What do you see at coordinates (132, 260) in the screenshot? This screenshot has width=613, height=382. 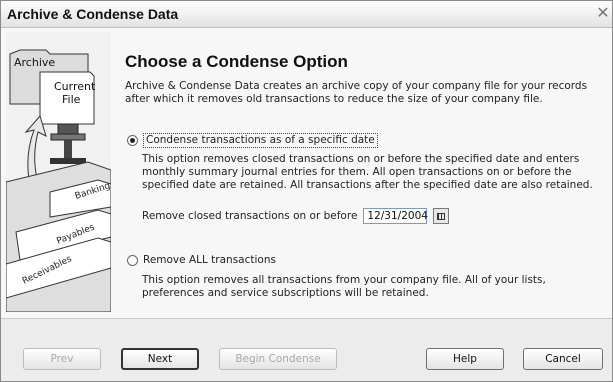 I see `remove-all-radio` at bounding box center [132, 260].